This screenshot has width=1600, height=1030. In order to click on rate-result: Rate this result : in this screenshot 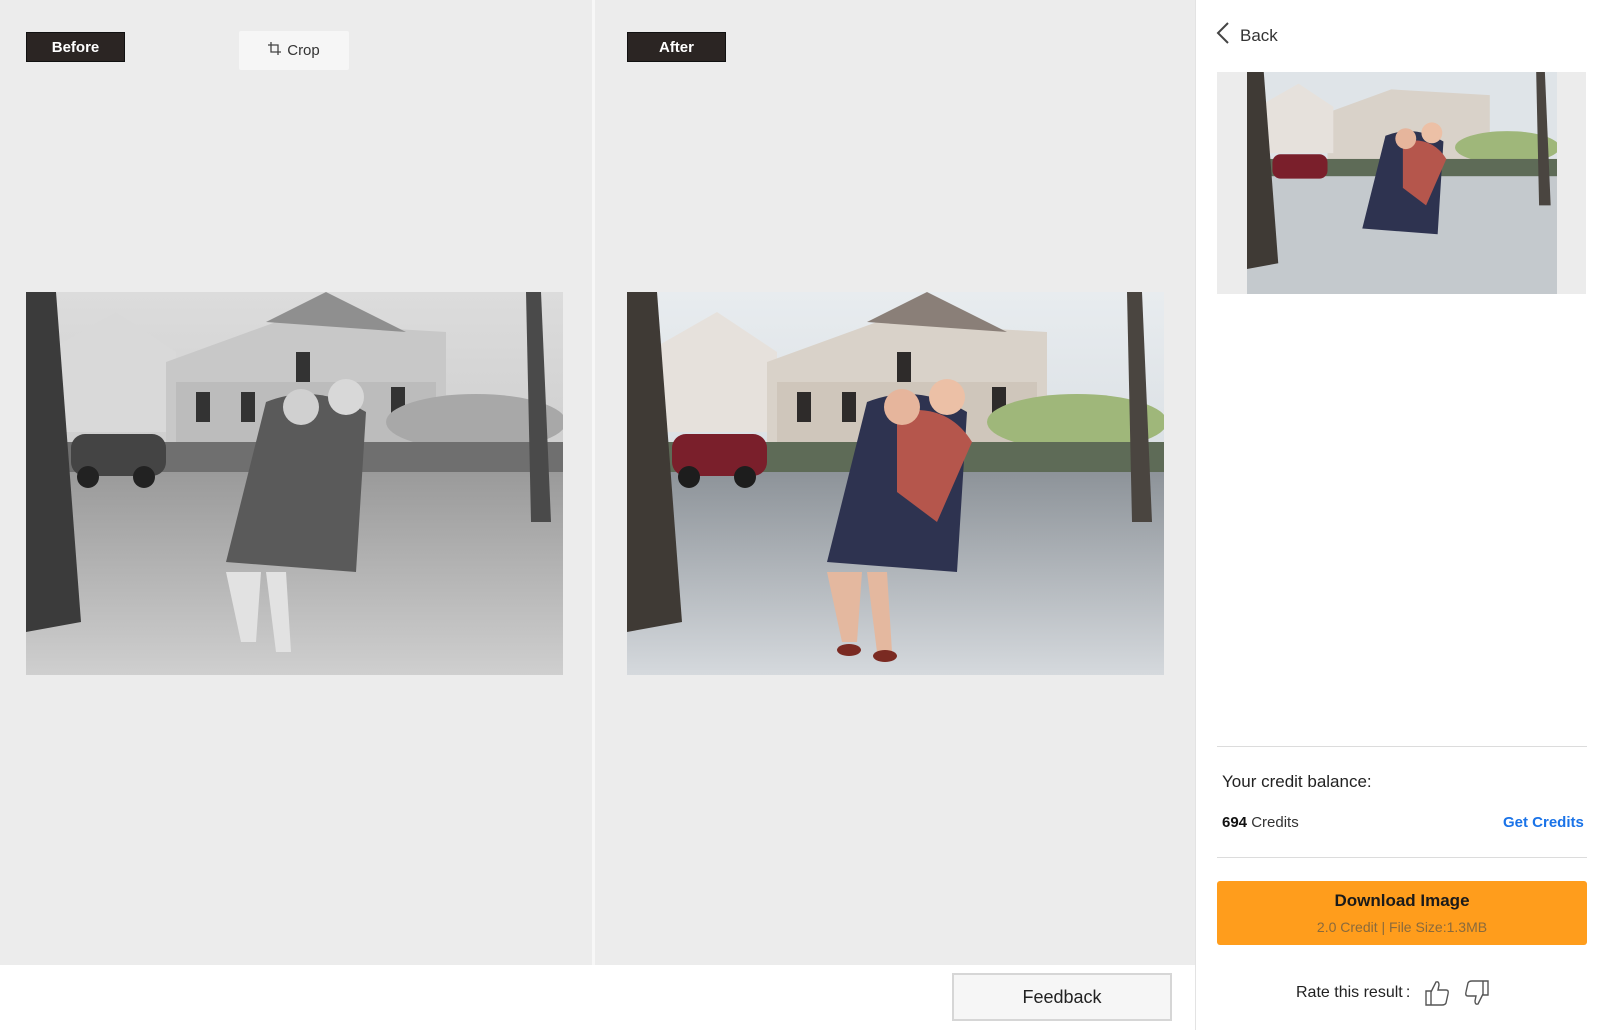, I will do `click(1393, 993)`.